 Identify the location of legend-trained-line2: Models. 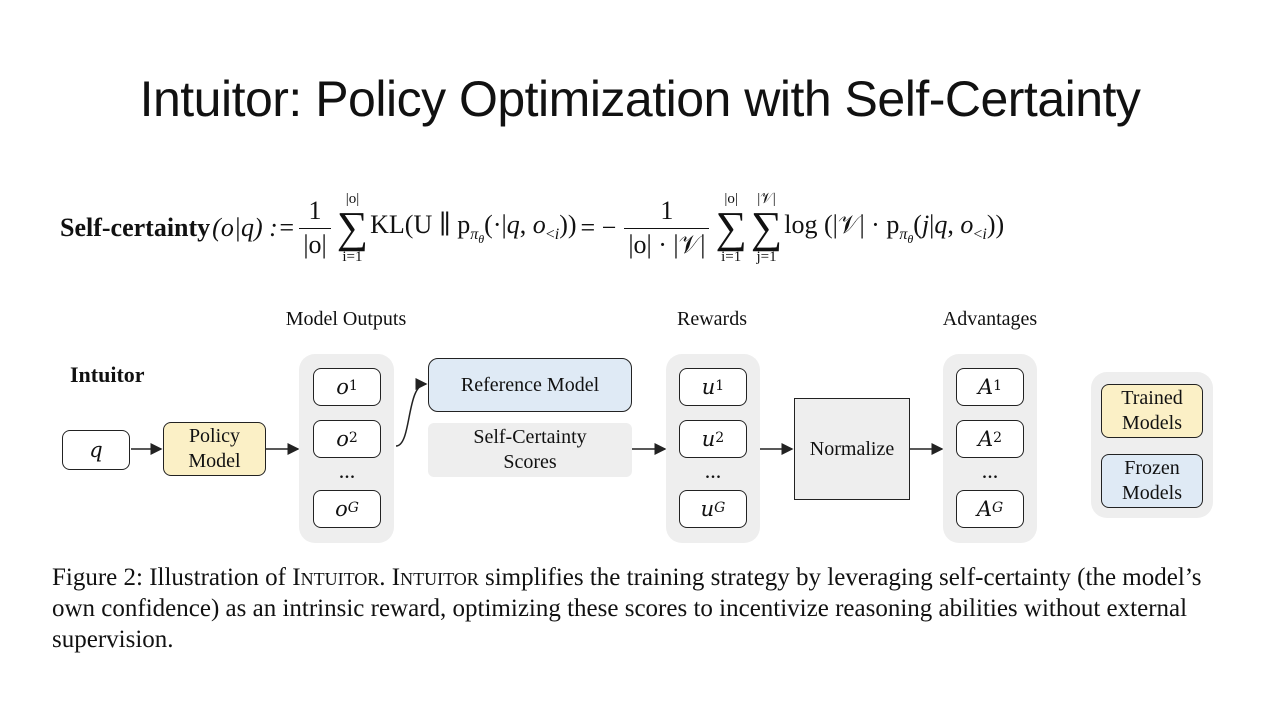
(1152, 423).